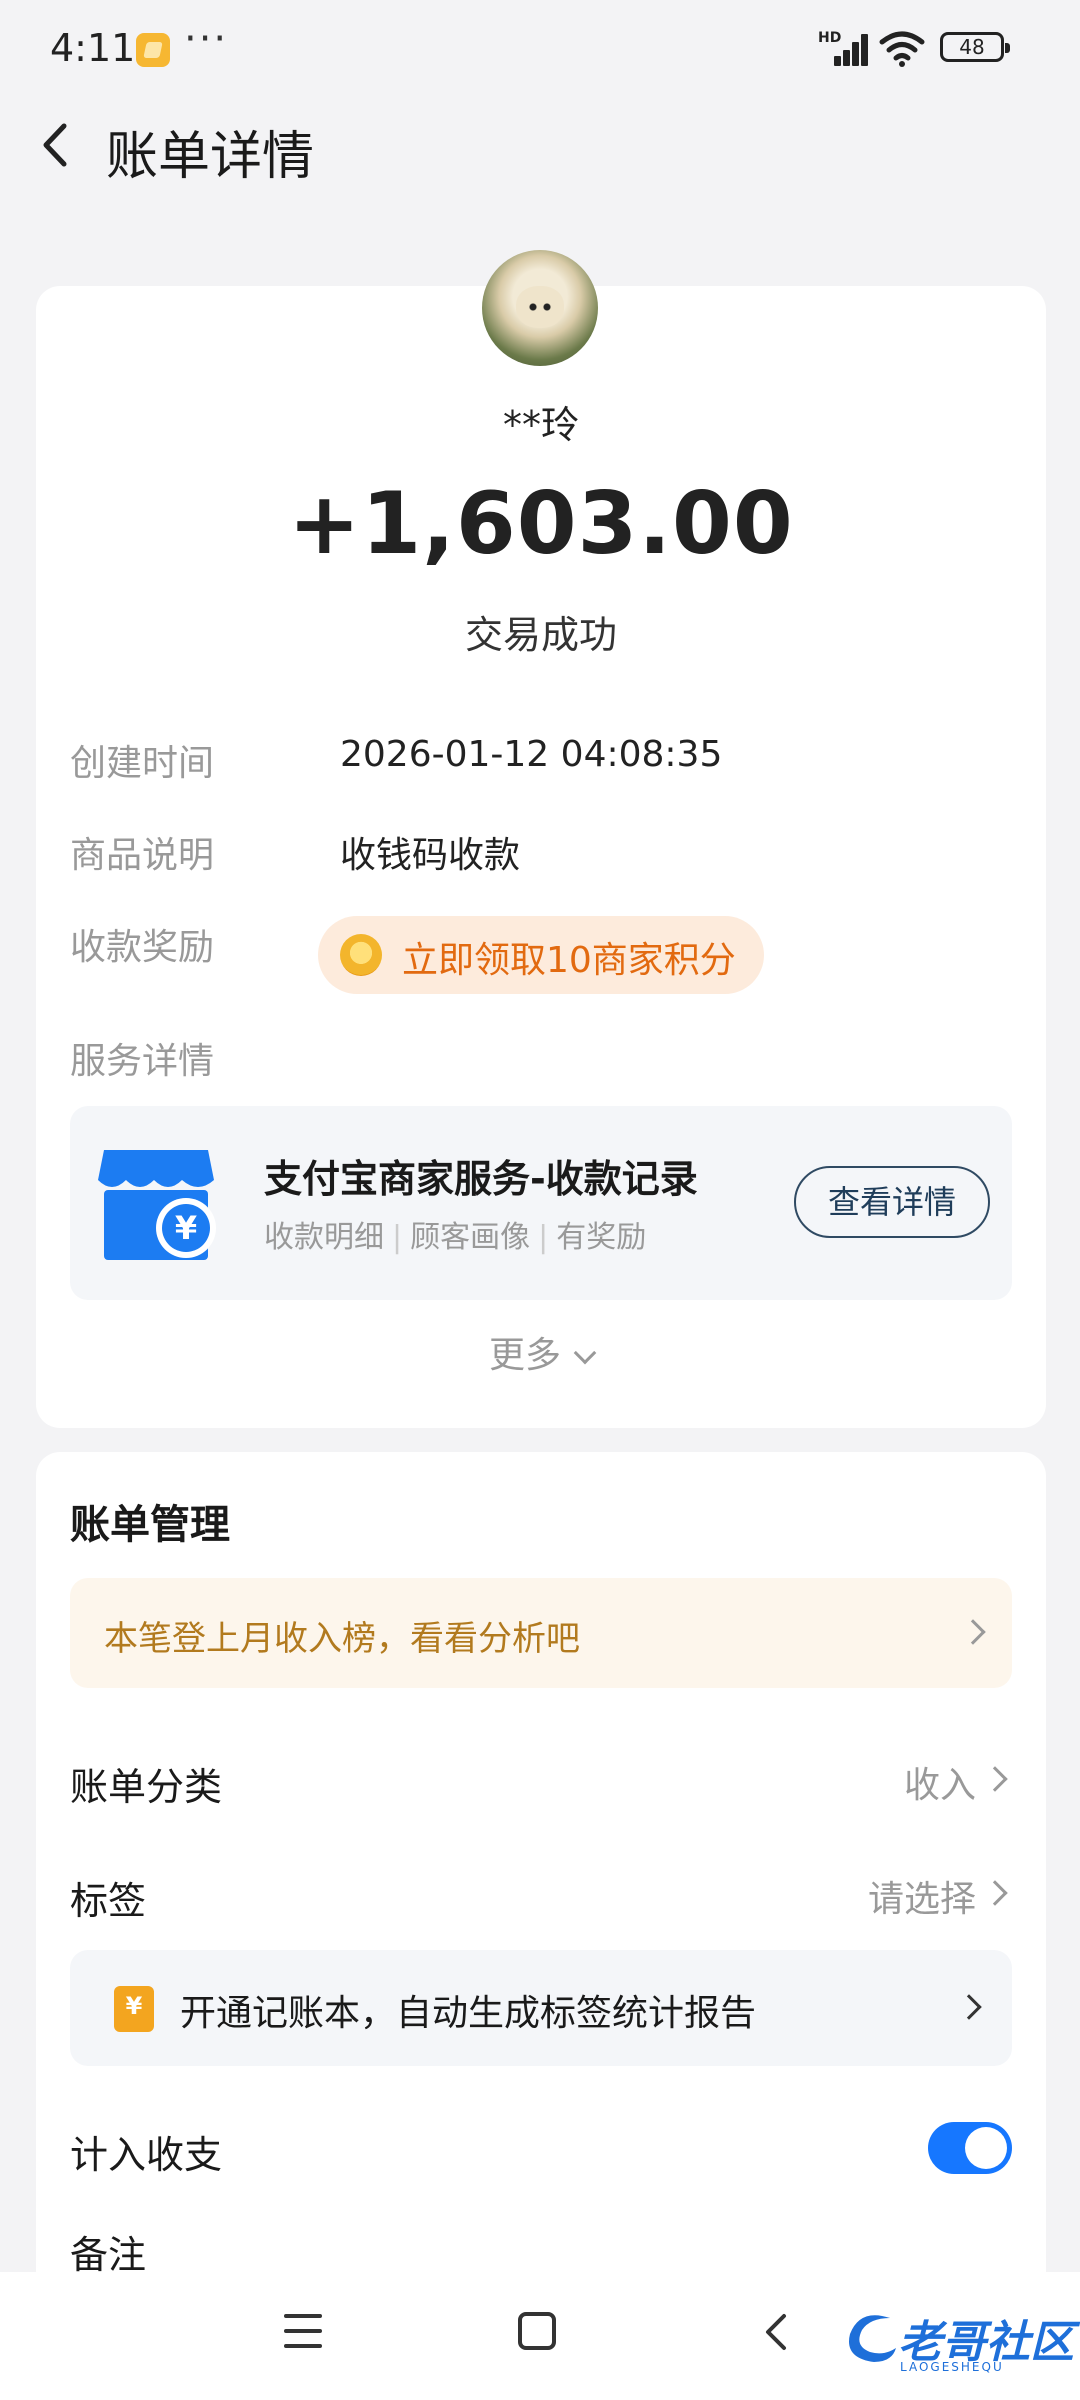 Image resolution: width=1080 pixels, height=2400 pixels. What do you see at coordinates (540, 308) in the screenshot?
I see `payer-avatar` at bounding box center [540, 308].